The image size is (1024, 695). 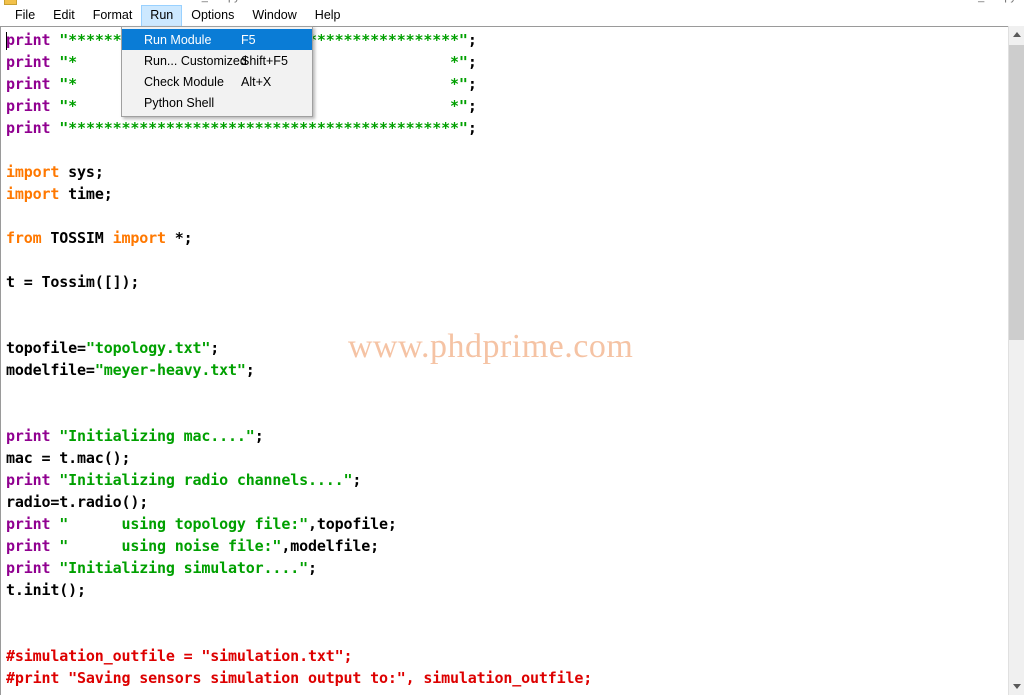 What do you see at coordinates (330, 546) in the screenshot?
I see `code-token: ,modelfile;` at bounding box center [330, 546].